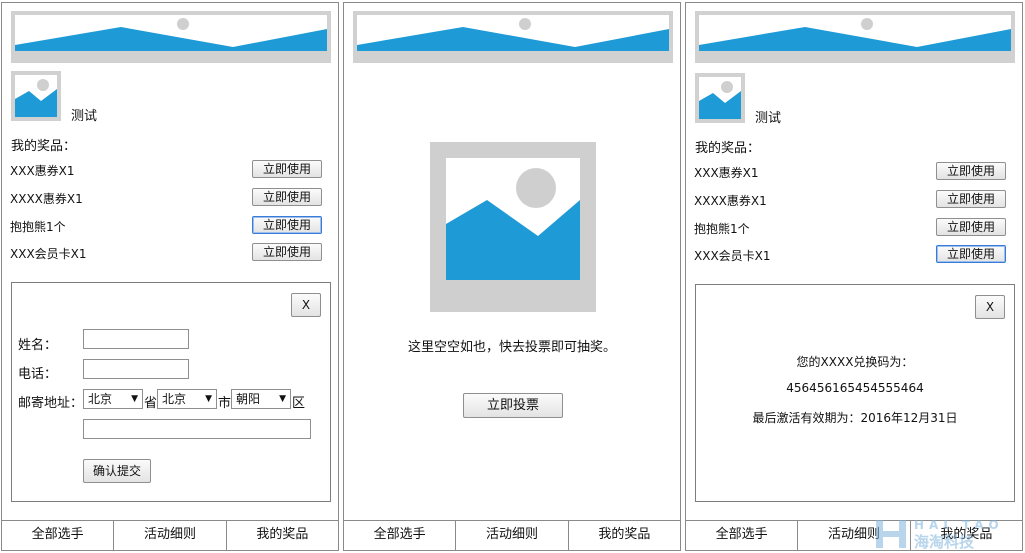  What do you see at coordinates (513, 227) in the screenshot?
I see `empty-placeholder-image` at bounding box center [513, 227].